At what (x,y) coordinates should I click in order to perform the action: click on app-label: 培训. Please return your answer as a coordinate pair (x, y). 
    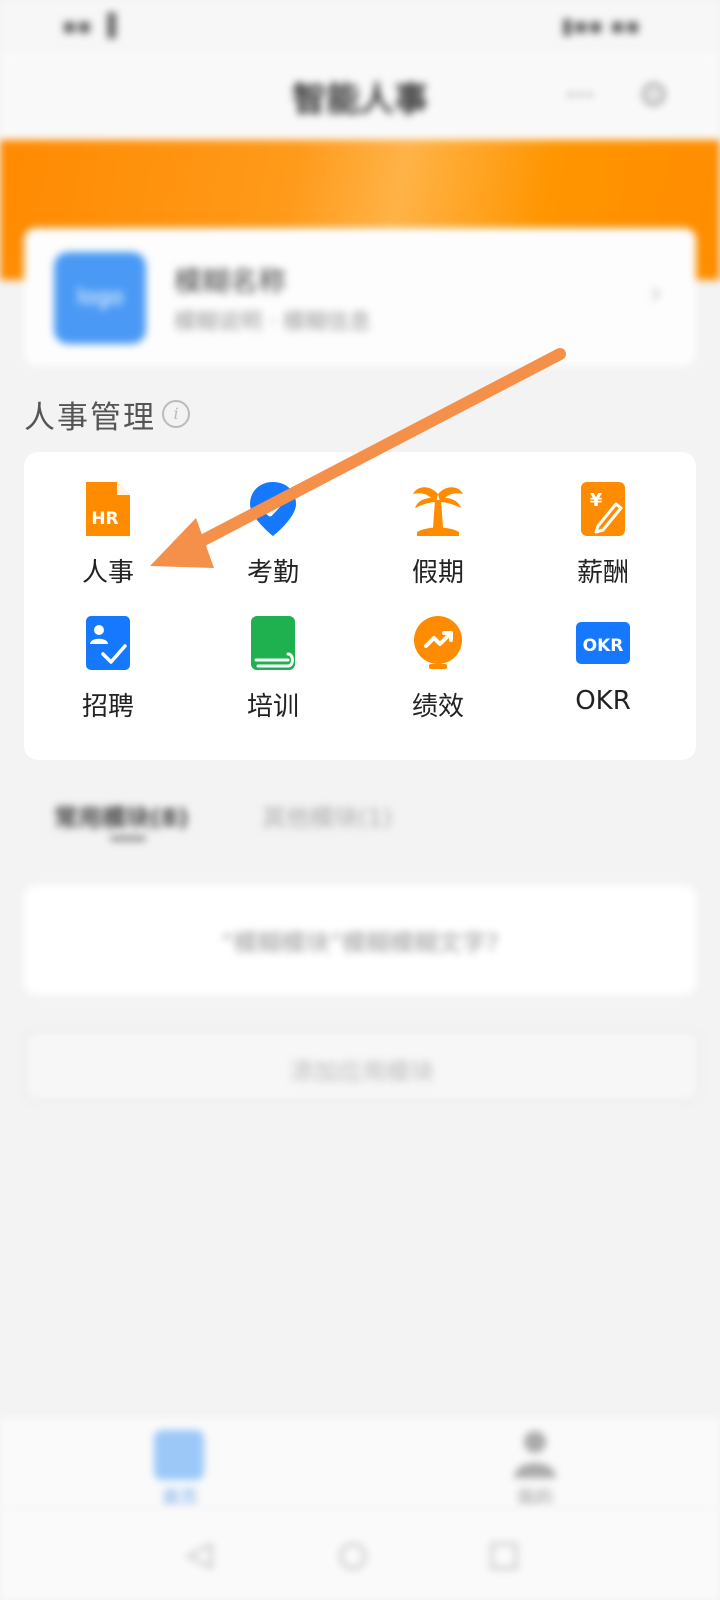
    Looking at the image, I should click on (272, 707).